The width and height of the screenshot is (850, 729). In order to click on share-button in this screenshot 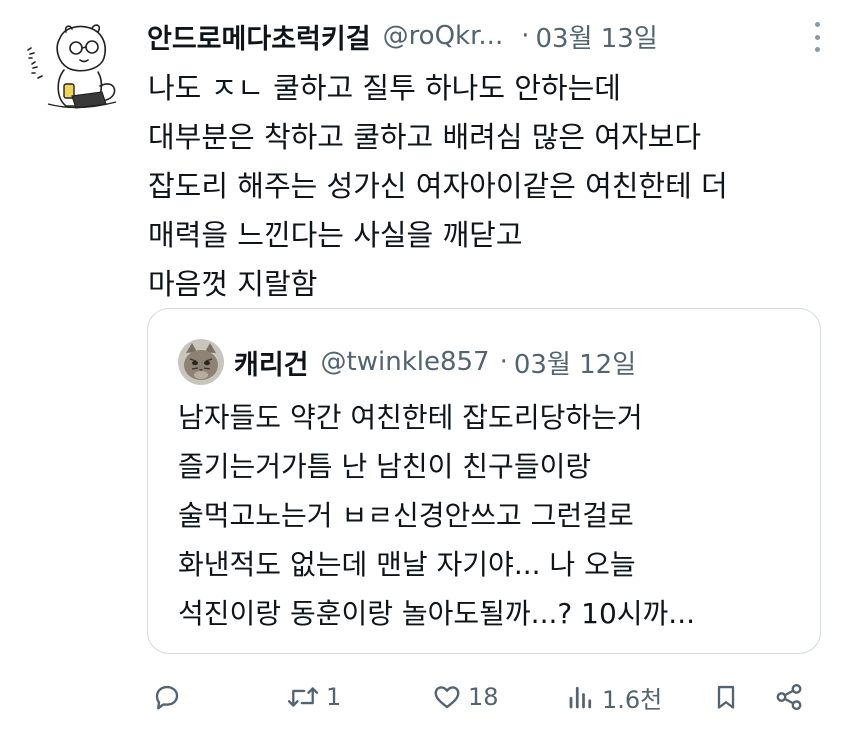, I will do `click(789, 697)`.